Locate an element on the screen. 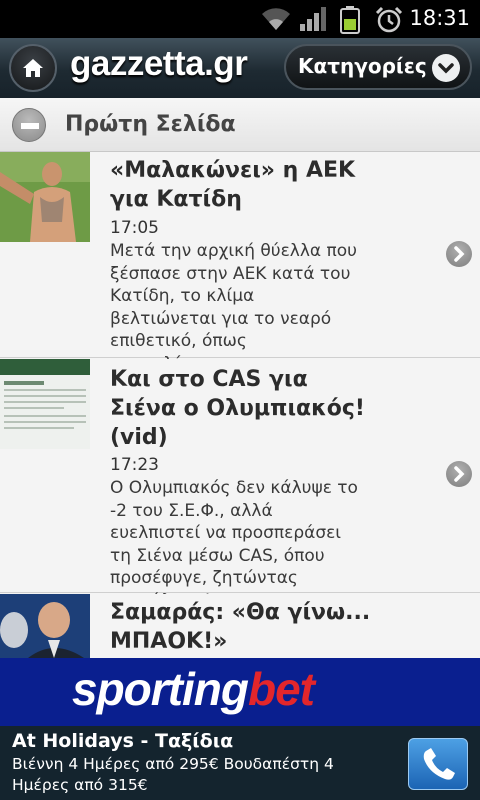 The height and width of the screenshot is (800, 480). ad-title: At Holidays - Ταξίδια is located at coordinates (123, 741).